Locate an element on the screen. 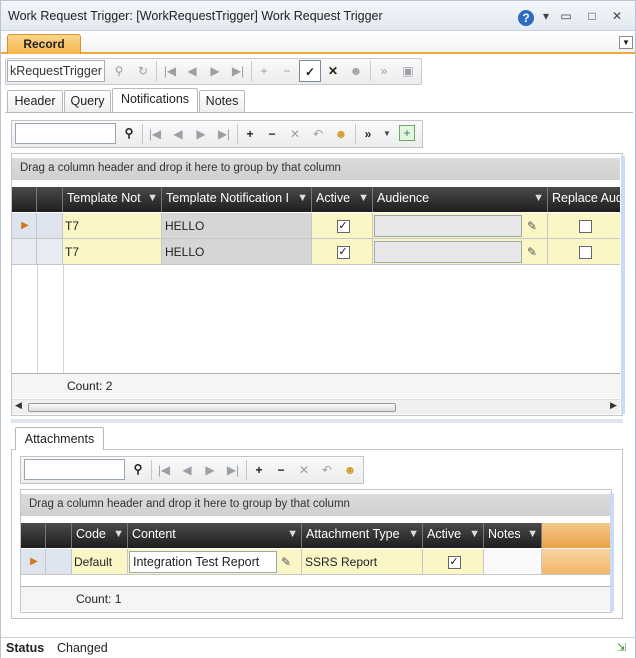 The height and width of the screenshot is (658, 636). cell-content: Integration Test Report ✎ is located at coordinates (215, 561).